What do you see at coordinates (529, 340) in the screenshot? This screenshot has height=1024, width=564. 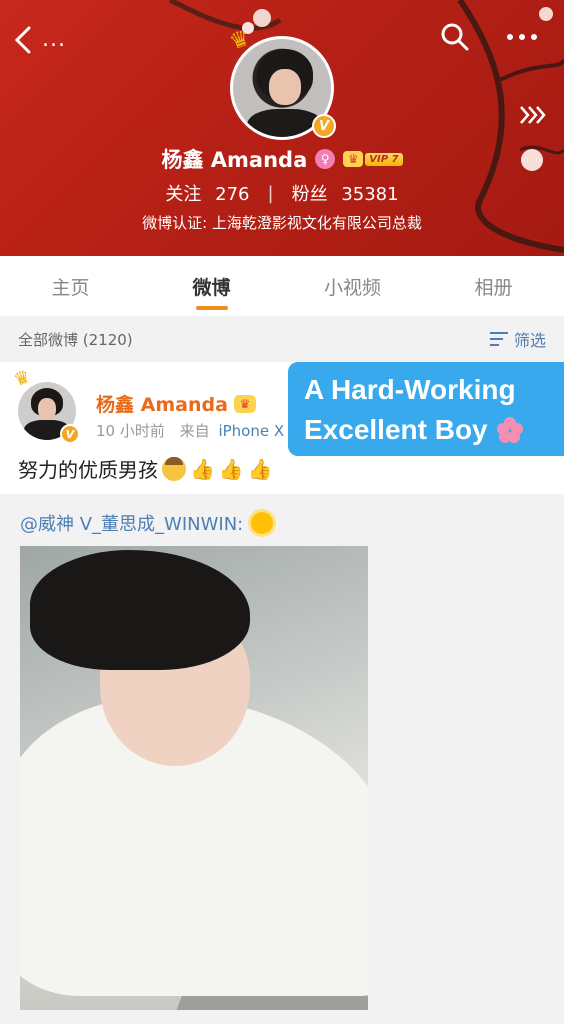 I see `filter-label: 筛选` at bounding box center [529, 340].